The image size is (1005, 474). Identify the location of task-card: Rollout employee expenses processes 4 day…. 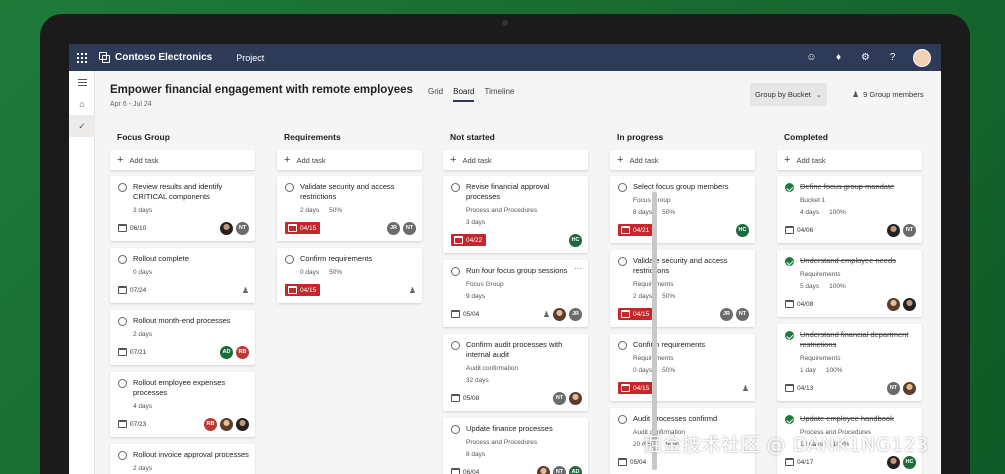
(182, 404).